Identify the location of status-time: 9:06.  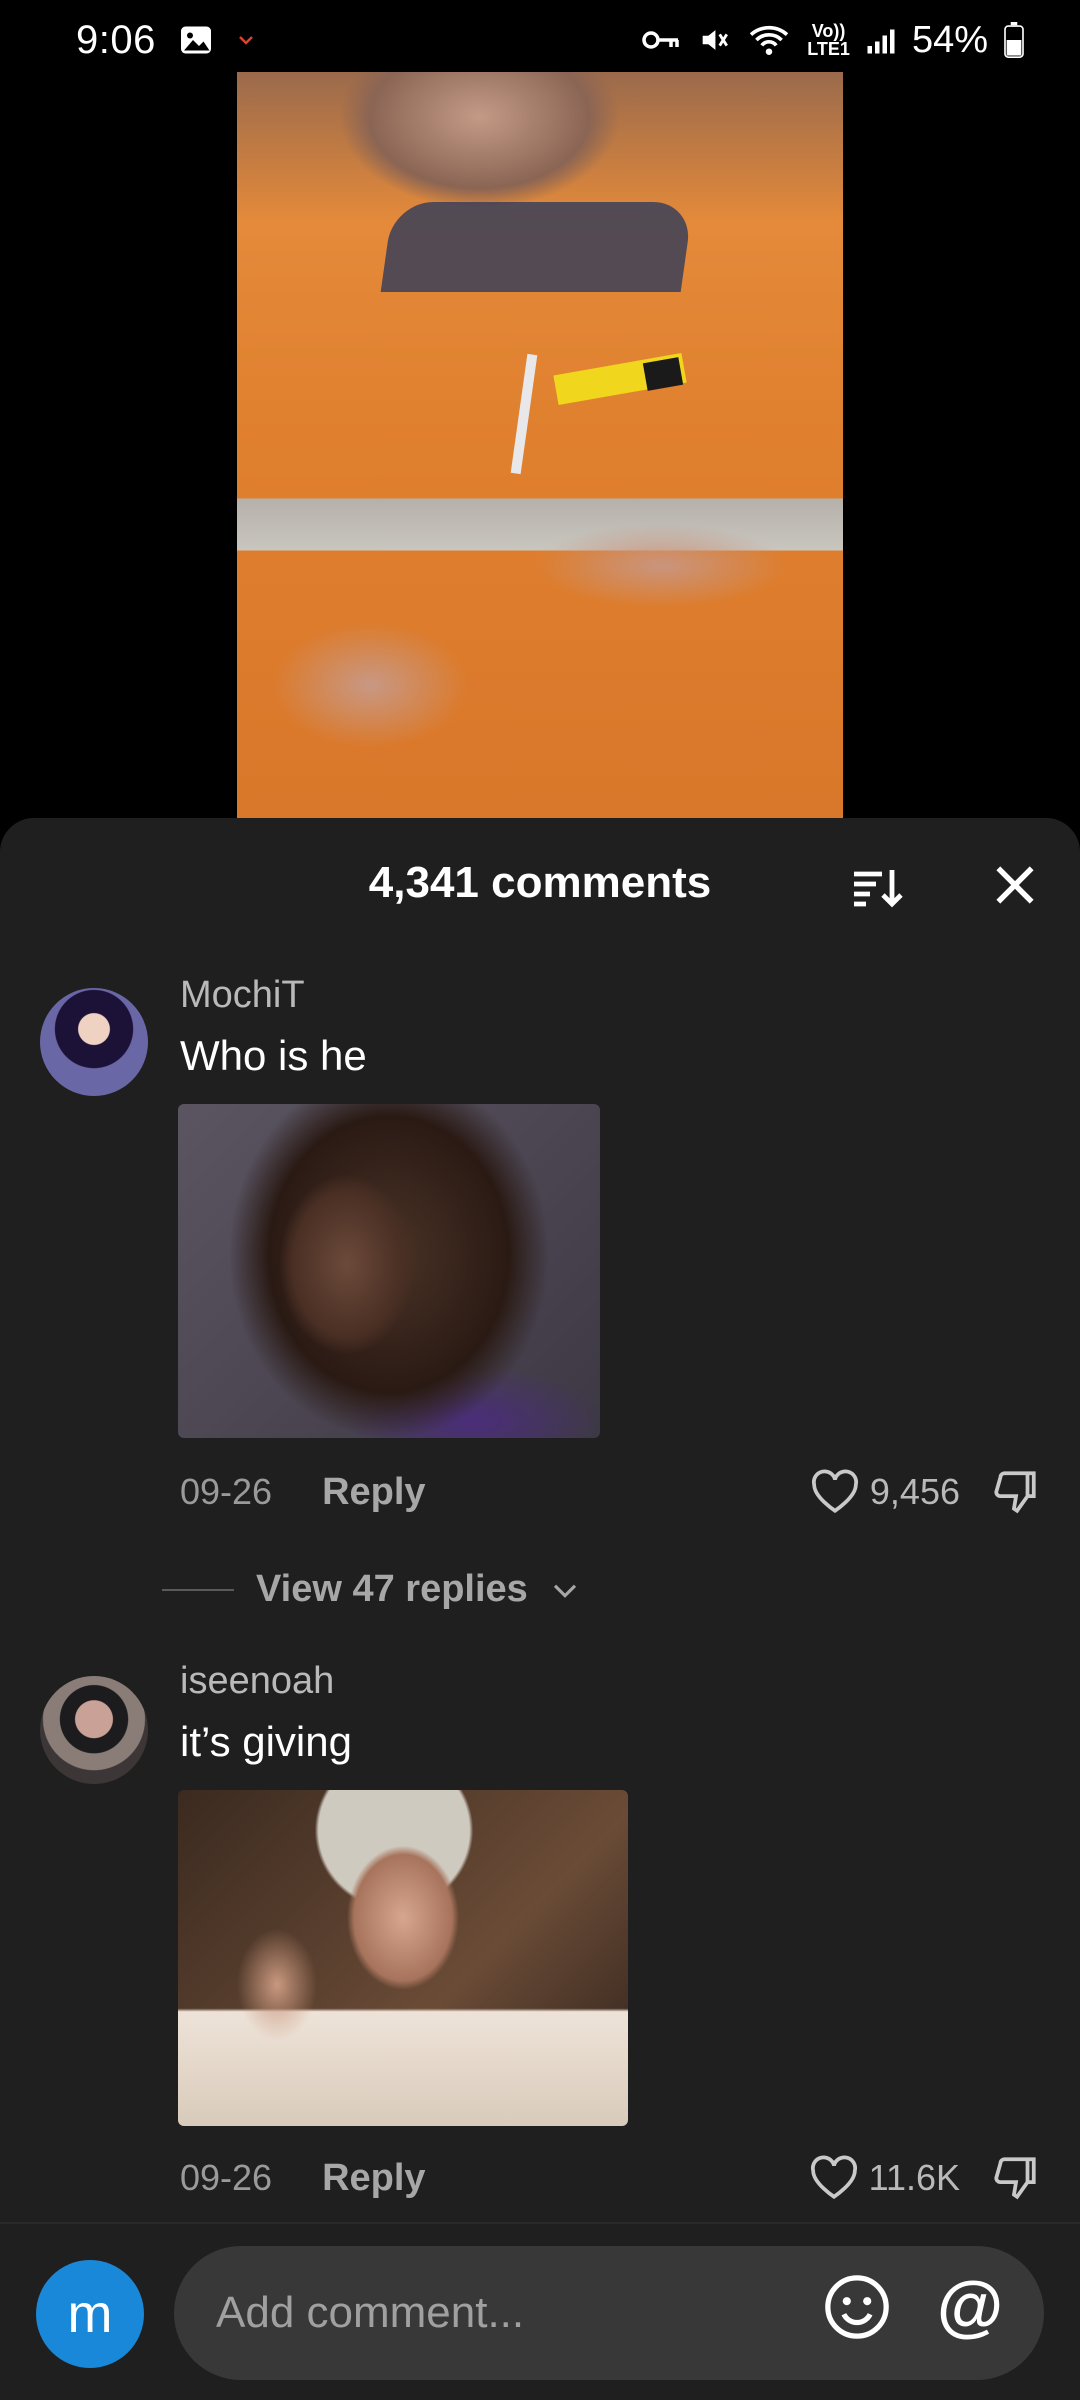
(116, 39).